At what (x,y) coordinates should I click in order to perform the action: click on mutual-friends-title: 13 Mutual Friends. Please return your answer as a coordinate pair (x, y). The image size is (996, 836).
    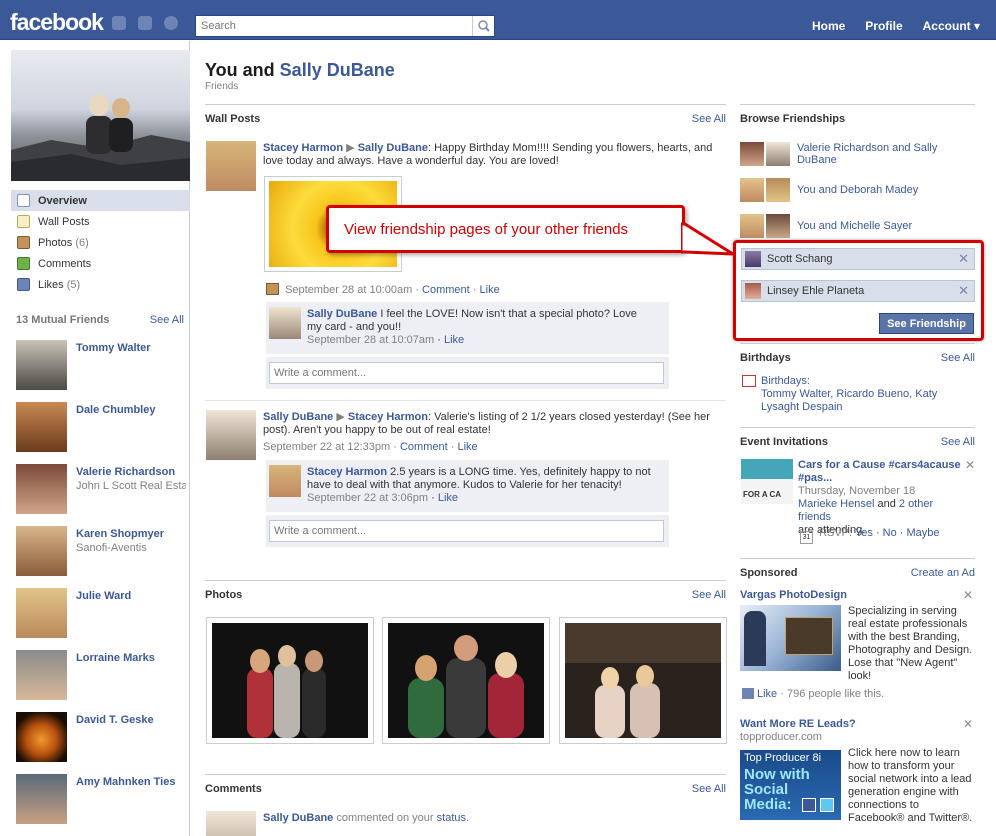
    Looking at the image, I should click on (63, 320).